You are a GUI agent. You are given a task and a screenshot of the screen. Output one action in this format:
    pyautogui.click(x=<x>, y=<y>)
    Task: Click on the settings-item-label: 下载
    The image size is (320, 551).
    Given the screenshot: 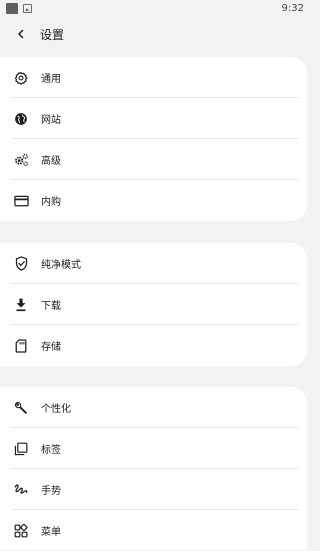 What is the action you would take?
    pyautogui.click(x=51, y=306)
    